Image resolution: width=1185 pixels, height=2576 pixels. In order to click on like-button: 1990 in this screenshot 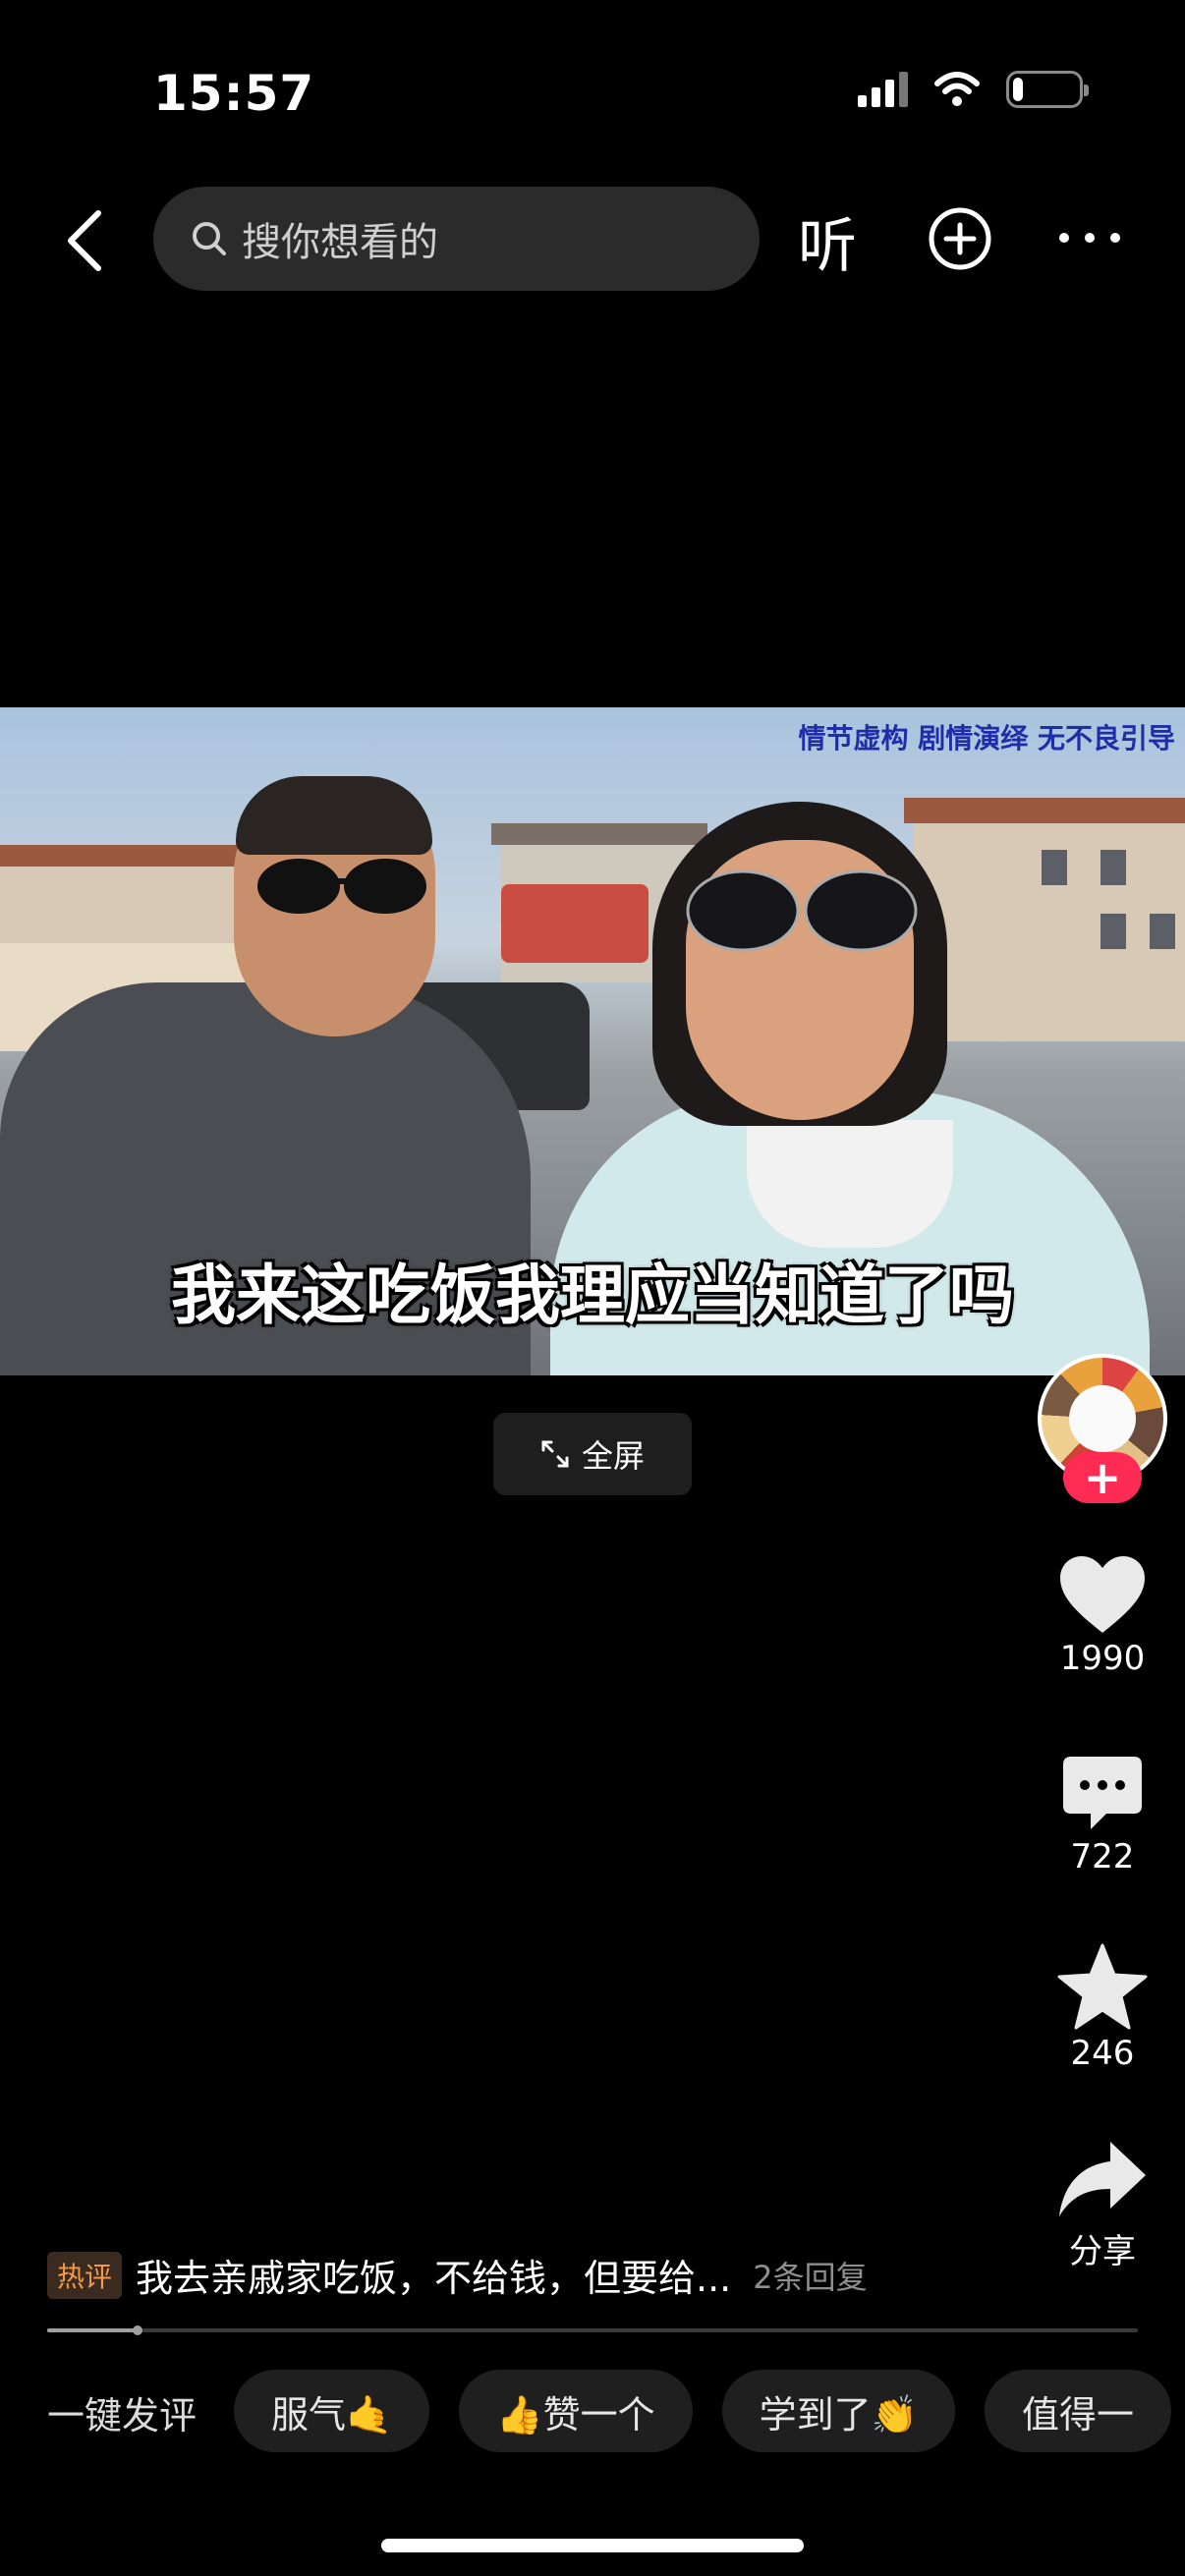, I will do `click(1103, 1616)`.